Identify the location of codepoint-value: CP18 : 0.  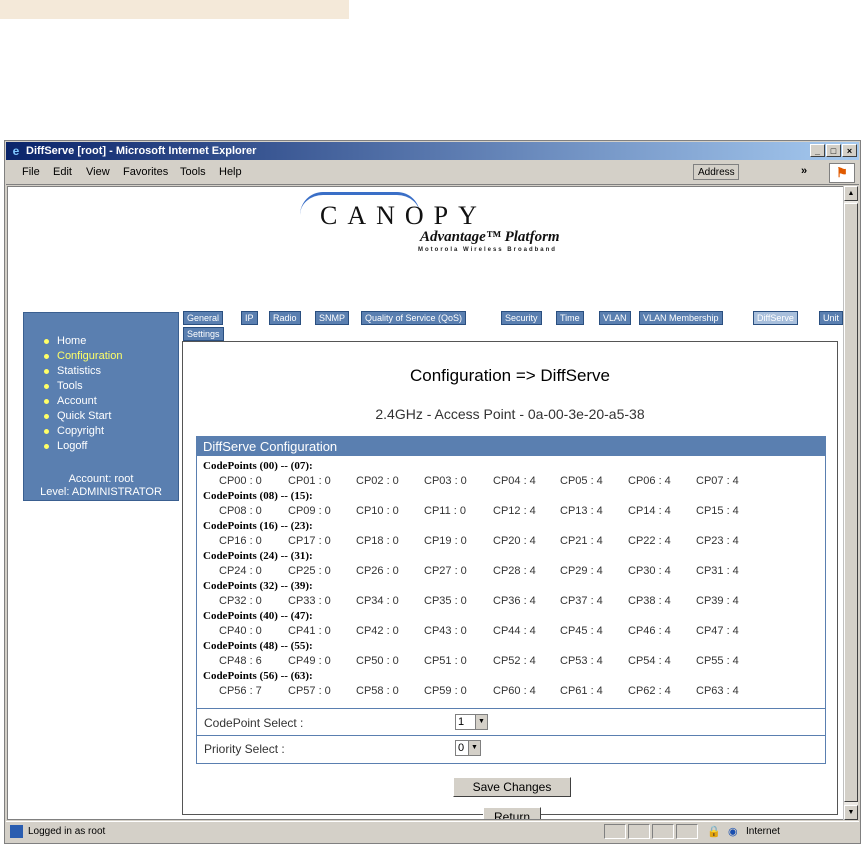
(377, 541).